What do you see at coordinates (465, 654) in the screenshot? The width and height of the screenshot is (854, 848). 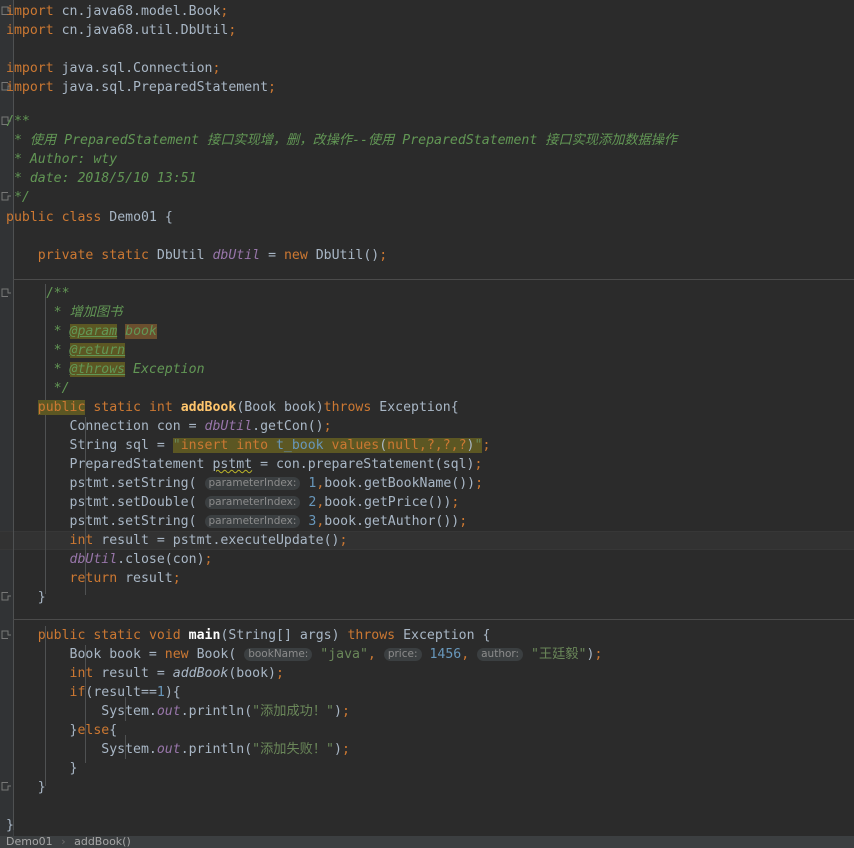 I see `code-token: ,` at bounding box center [465, 654].